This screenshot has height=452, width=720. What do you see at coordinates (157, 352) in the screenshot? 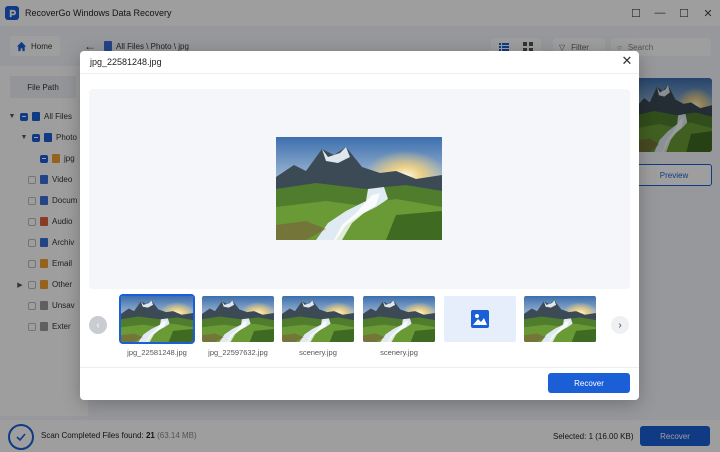
I see `thumbnail-label: jpg_22581248.jpg` at bounding box center [157, 352].